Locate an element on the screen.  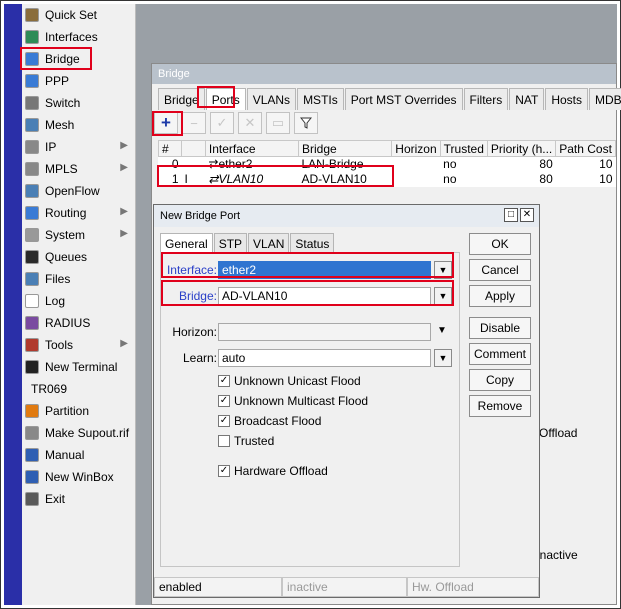
col-trusted: Trusted is located at coordinates (463, 148).